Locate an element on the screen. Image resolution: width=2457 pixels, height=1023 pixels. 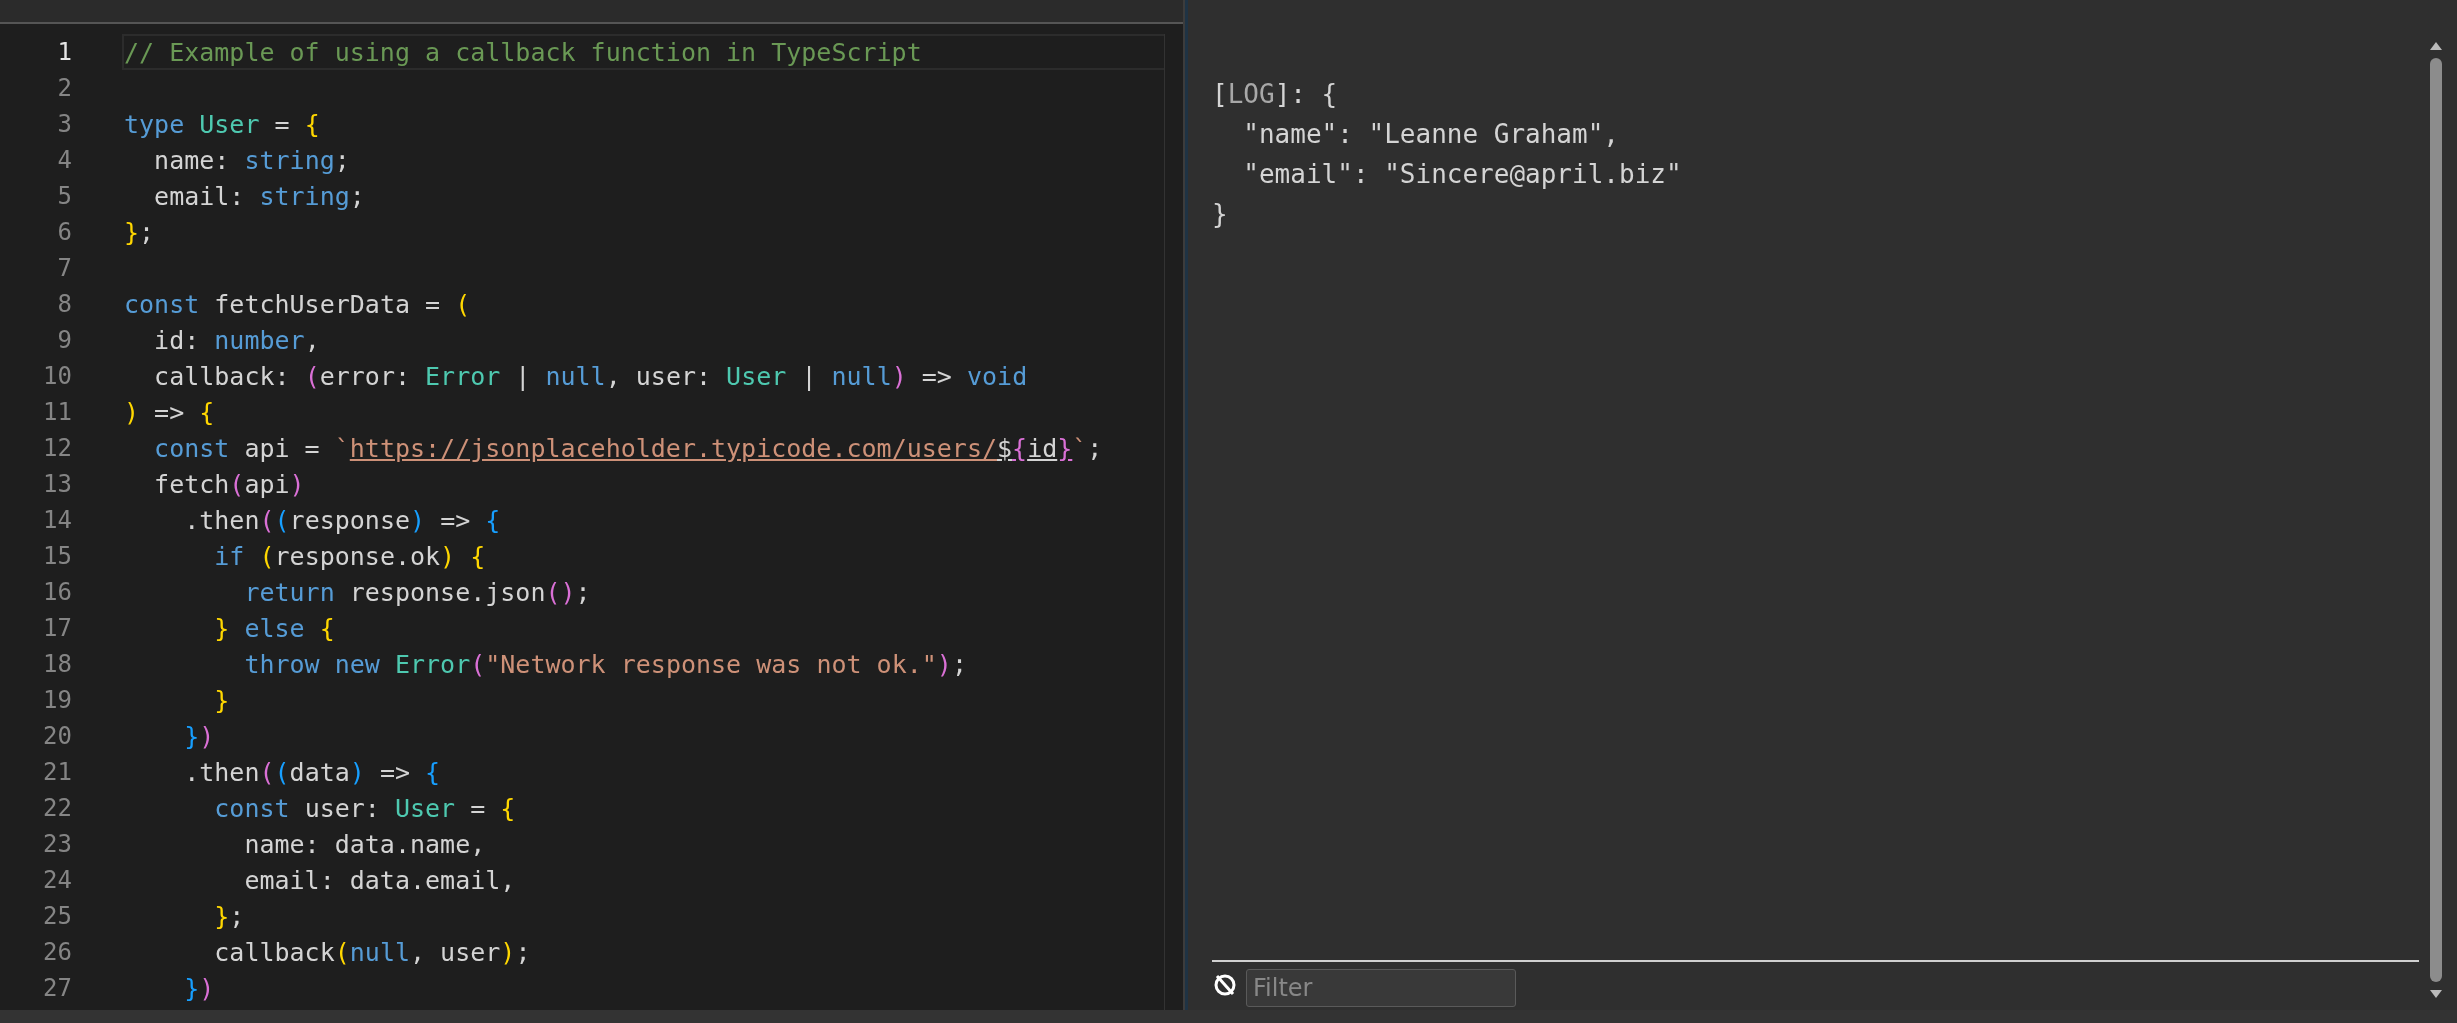
log-line: } is located at coordinates (1220, 214).